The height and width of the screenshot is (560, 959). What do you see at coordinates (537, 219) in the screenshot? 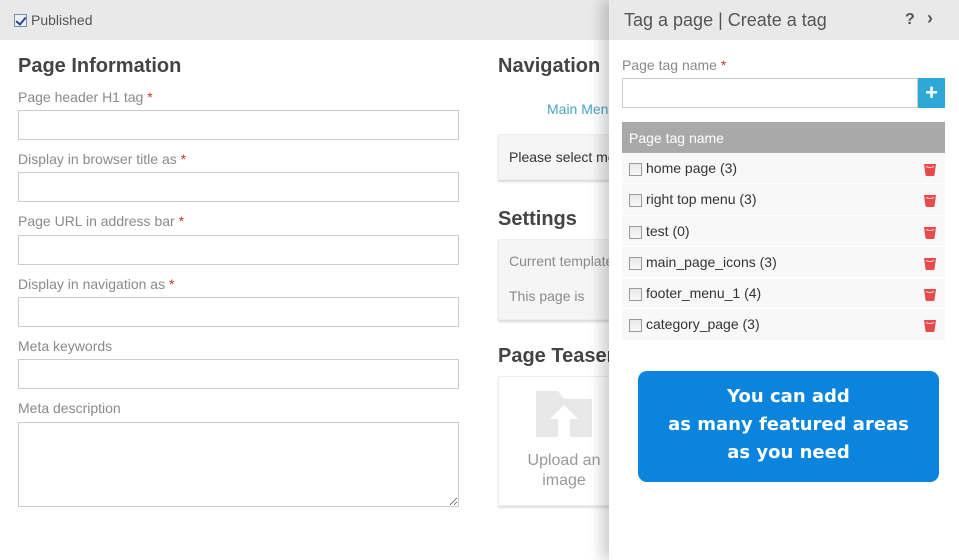
I see `settings-title: Settings` at bounding box center [537, 219].